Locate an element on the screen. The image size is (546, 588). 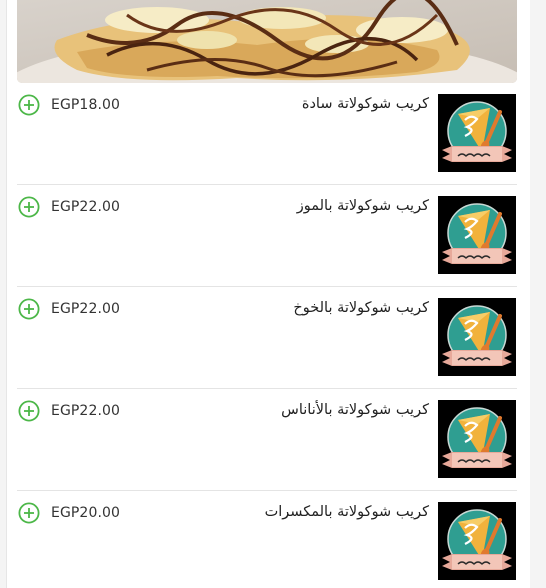
item-price: EGP18.00 is located at coordinates (86, 105).